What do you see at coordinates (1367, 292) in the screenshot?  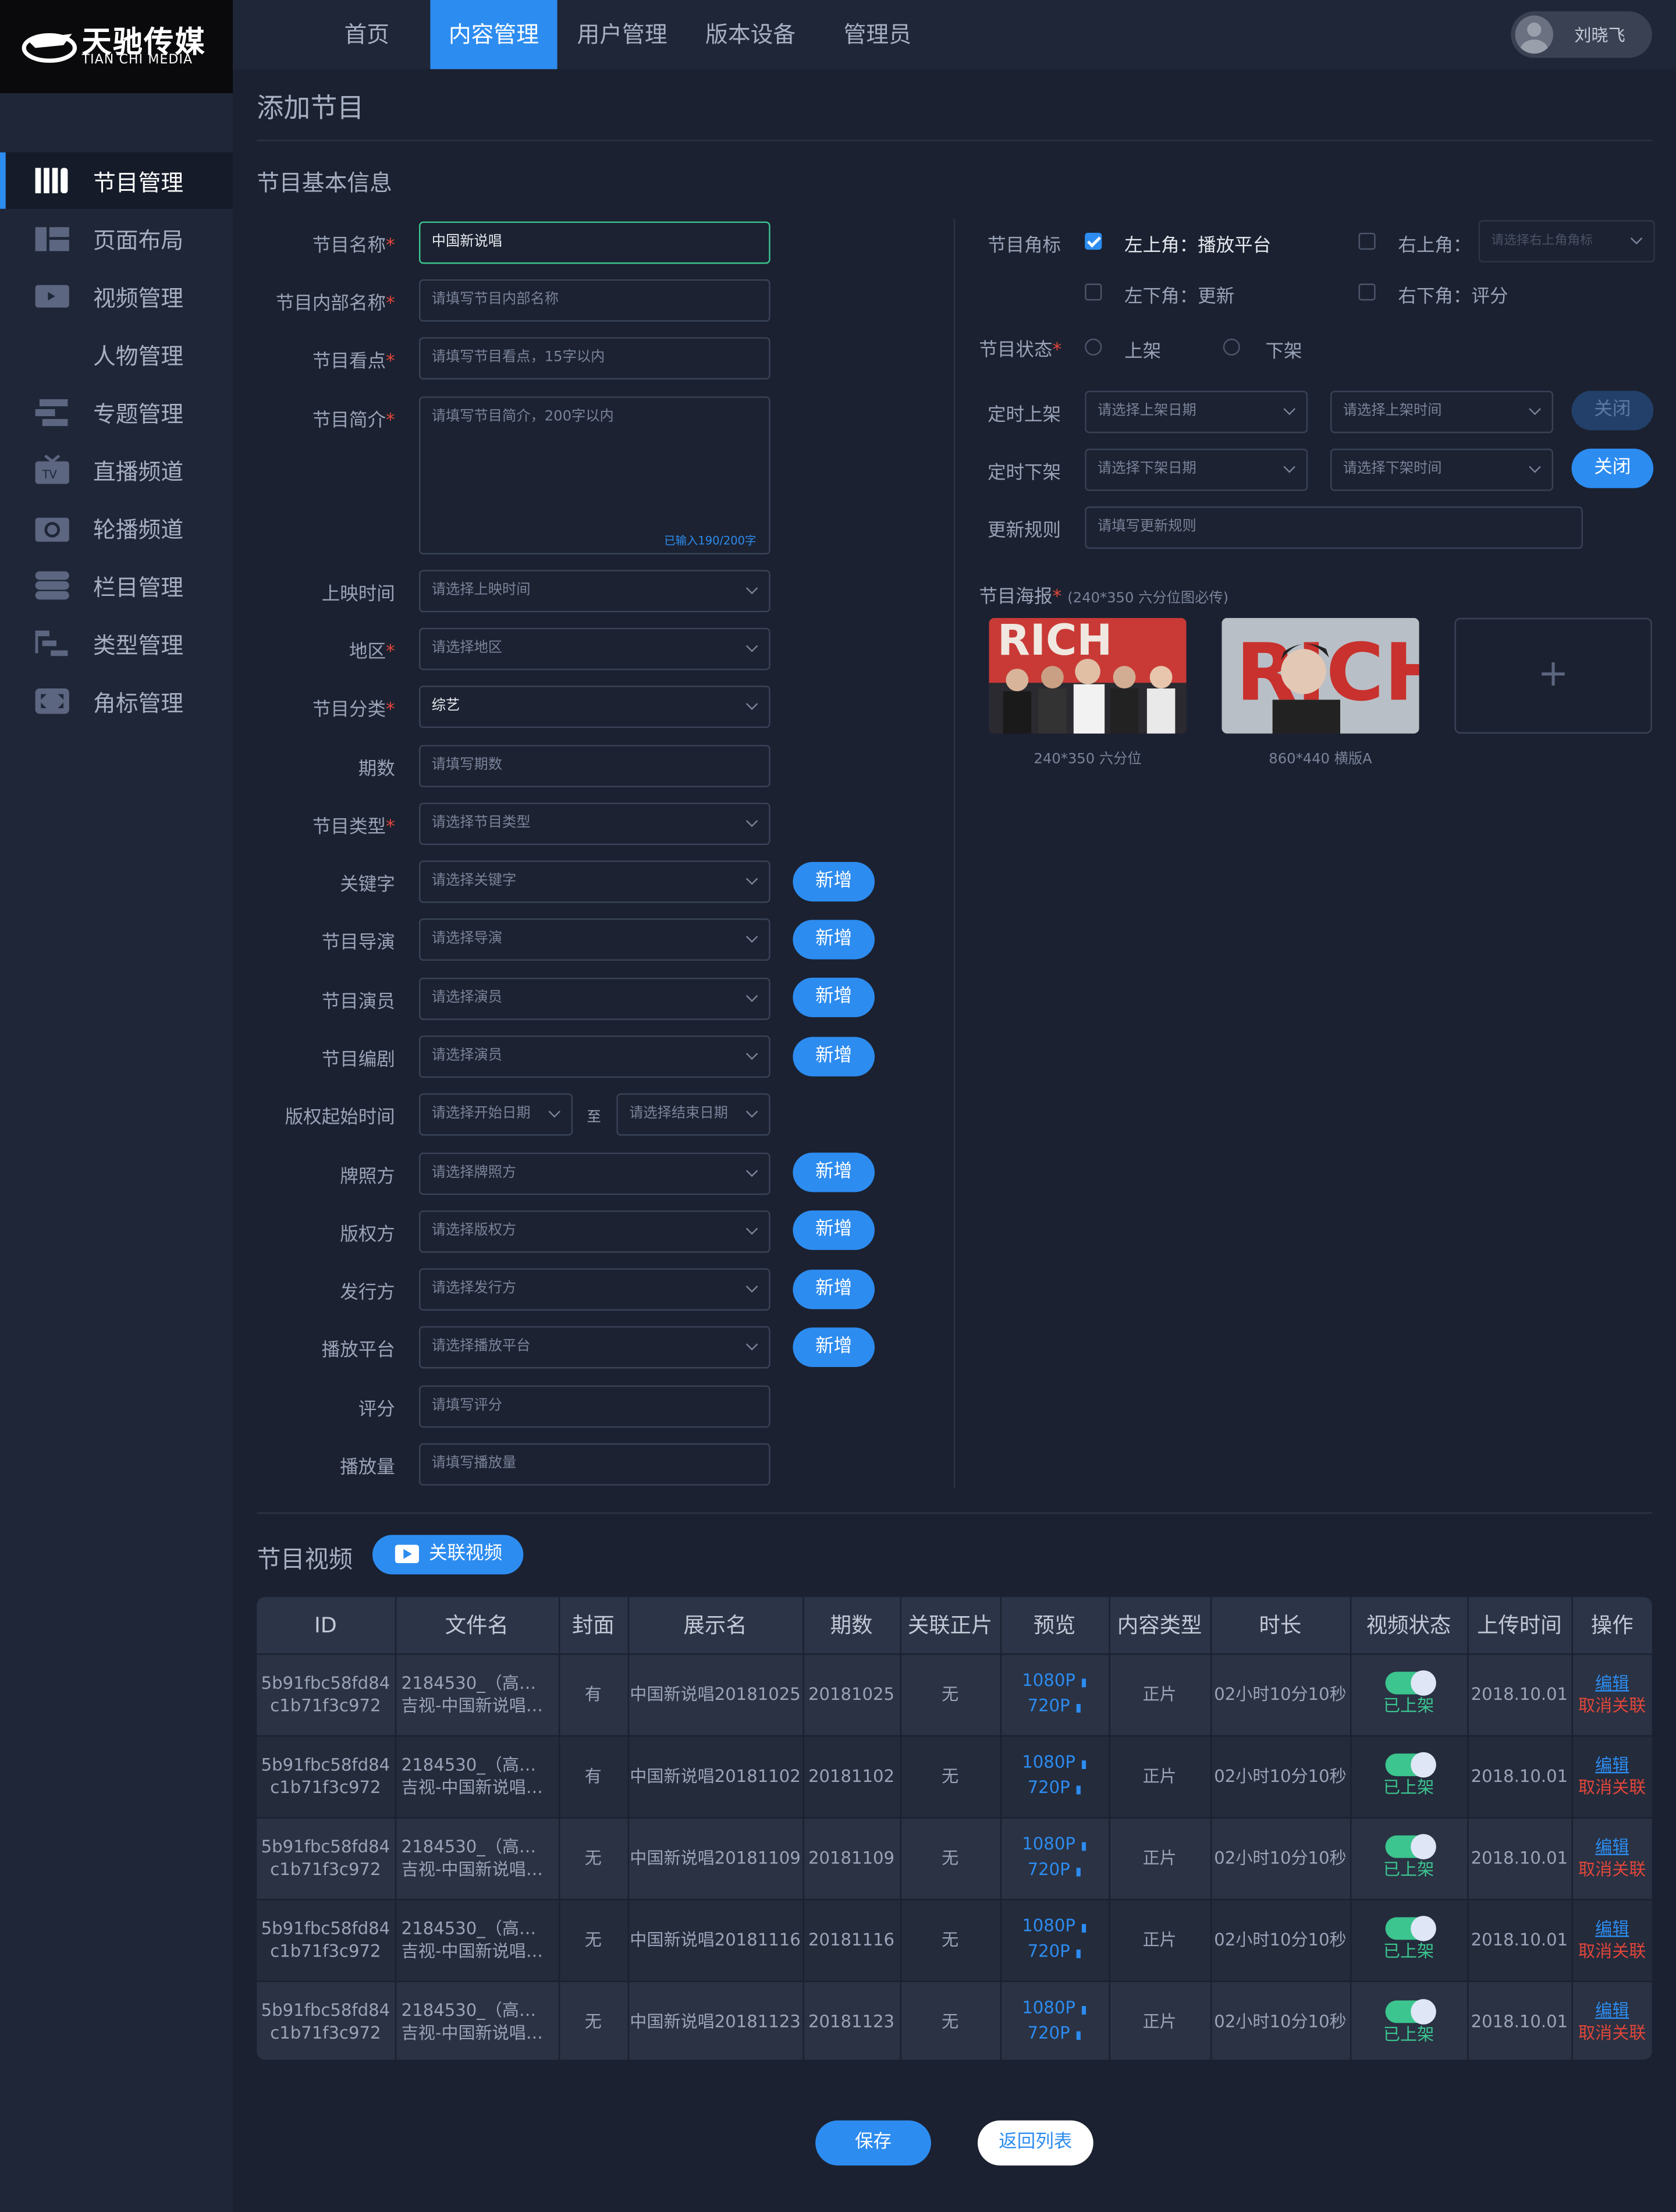 I see `checkbox-bottom-right` at bounding box center [1367, 292].